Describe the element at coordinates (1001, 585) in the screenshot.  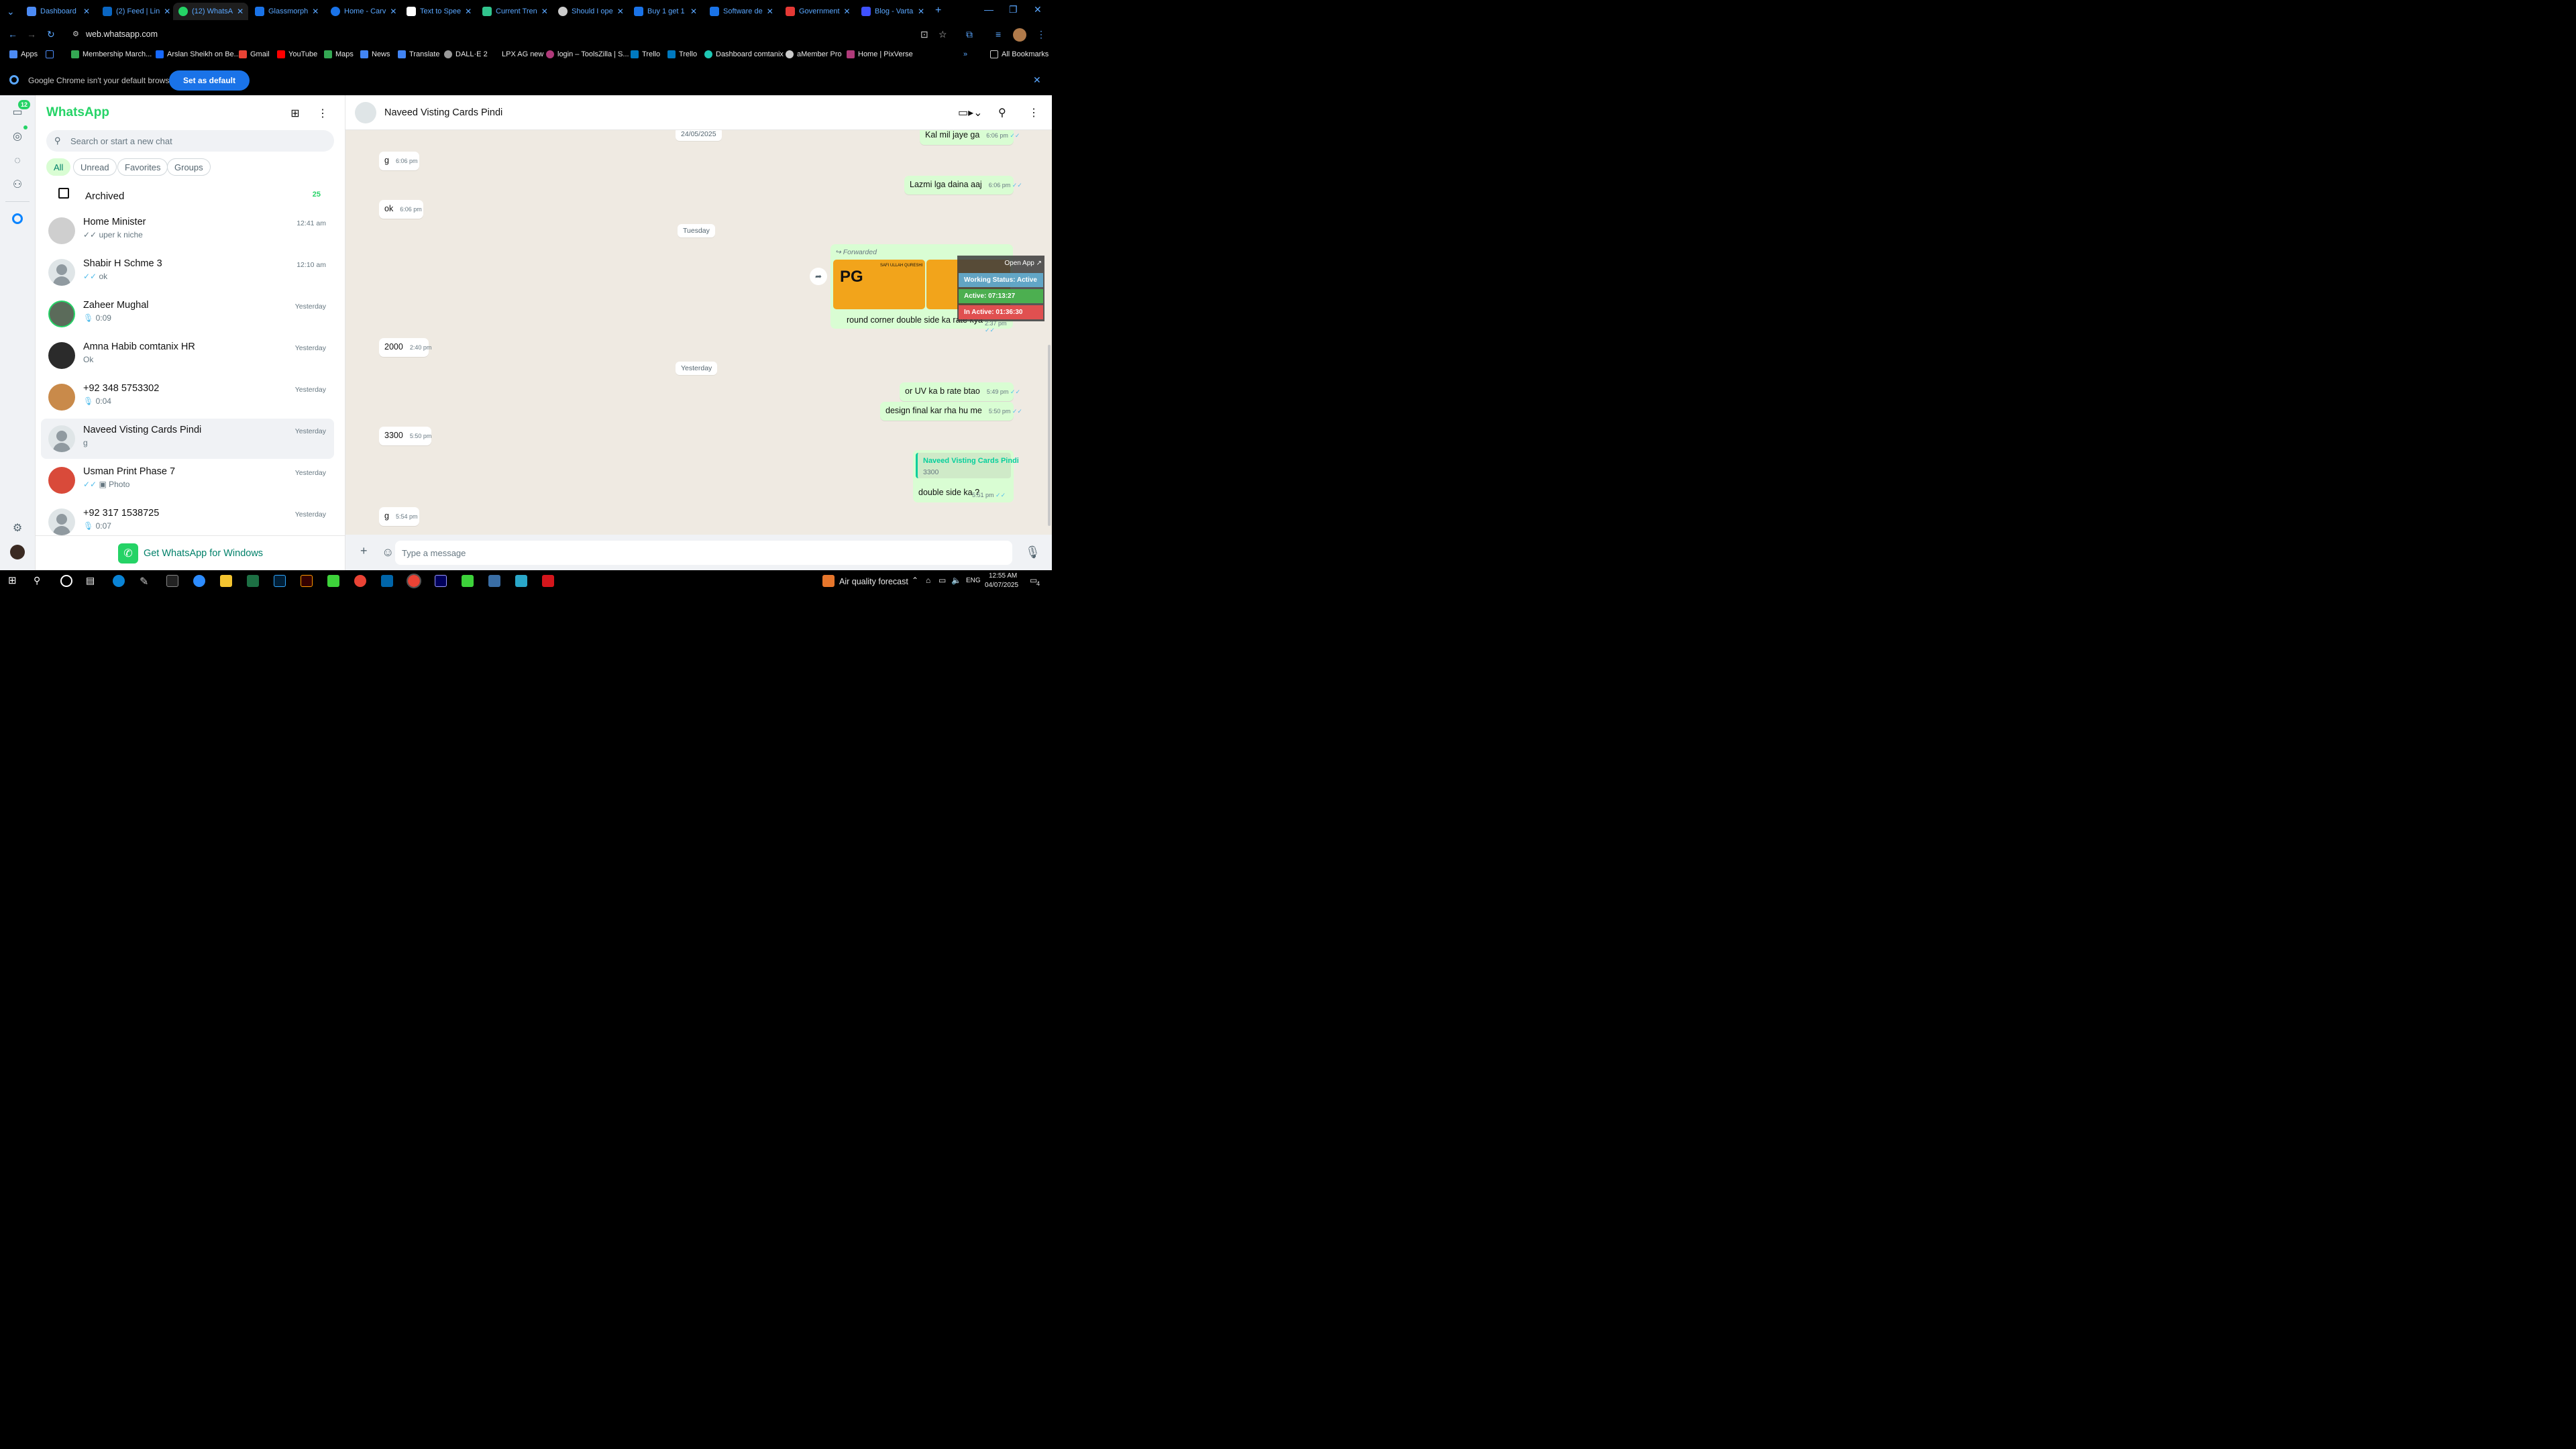
I see `clock-date: 04/07/2025` at that location.